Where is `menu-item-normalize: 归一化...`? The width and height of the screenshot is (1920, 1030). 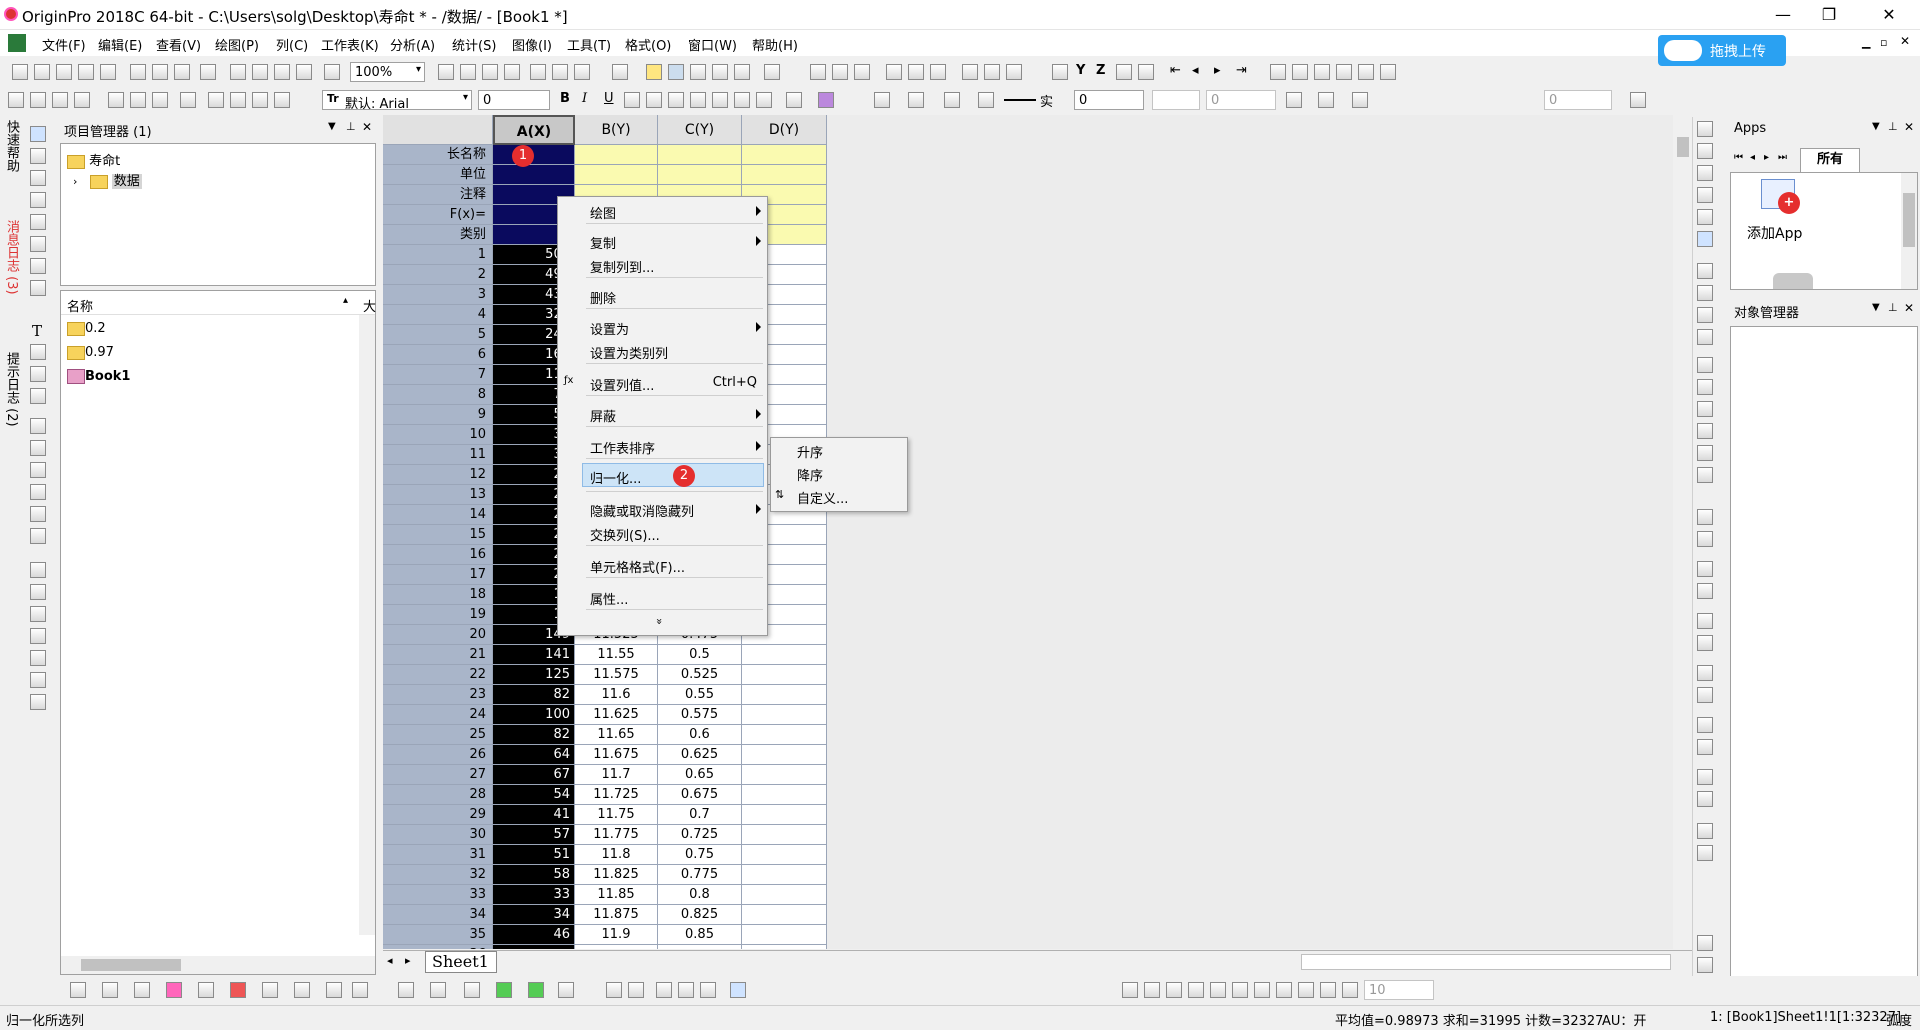 menu-item-normalize: 归一化... is located at coordinates (615, 477).